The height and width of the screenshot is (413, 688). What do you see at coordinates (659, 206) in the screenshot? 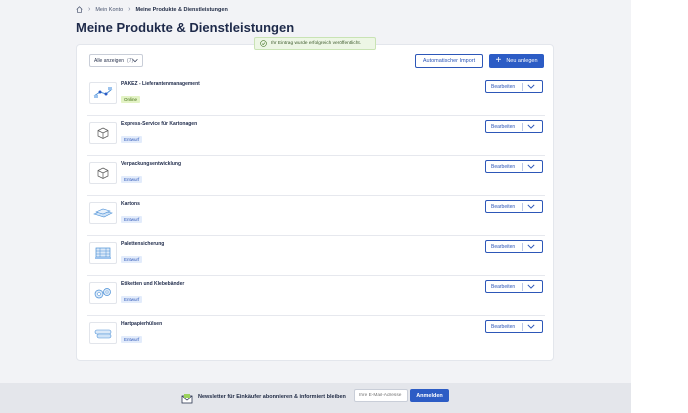
I see `right-margin` at bounding box center [659, 206].